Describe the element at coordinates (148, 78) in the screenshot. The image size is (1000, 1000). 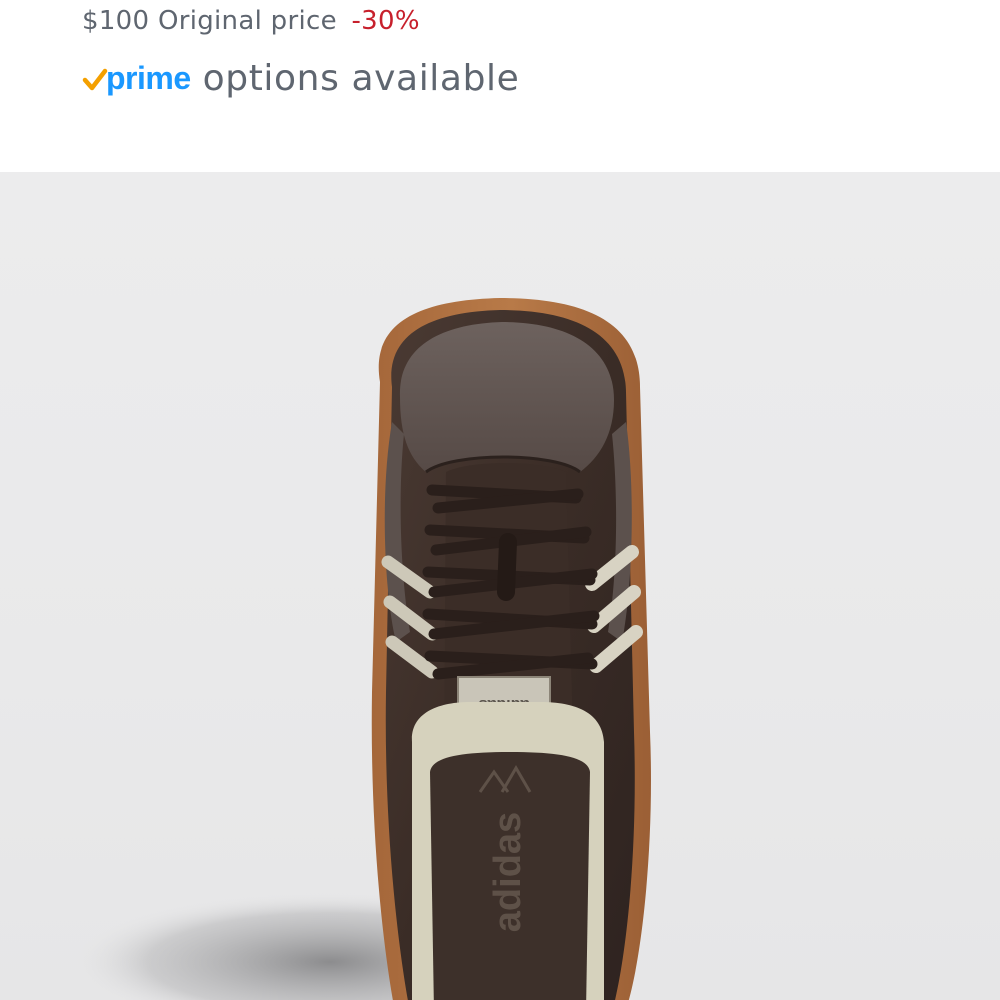
I see `prime-wordmark: prime` at that location.